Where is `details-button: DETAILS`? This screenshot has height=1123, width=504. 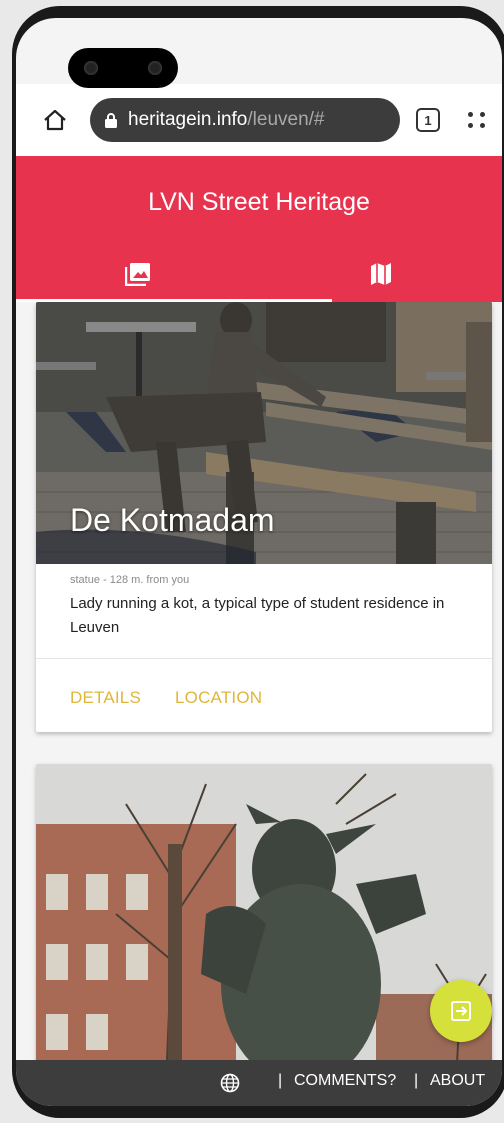 details-button: DETAILS is located at coordinates (105, 698).